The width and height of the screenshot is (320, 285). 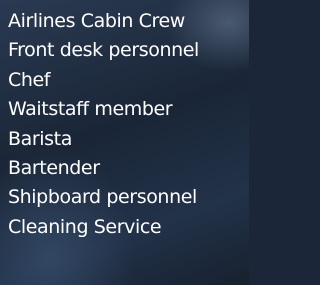 I want to click on job-item-cleaning-service: Cleaning Service, so click(x=124, y=227).